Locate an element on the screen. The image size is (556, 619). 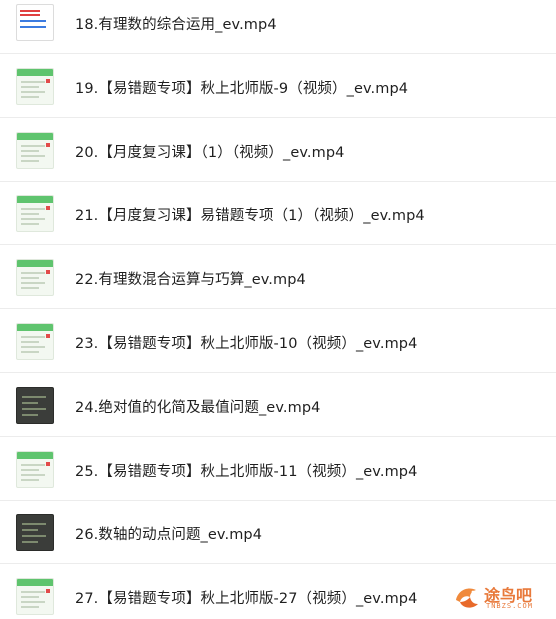
file-row: 26.数轴的动点问题_ev.mp4 is located at coordinates (278, 533).